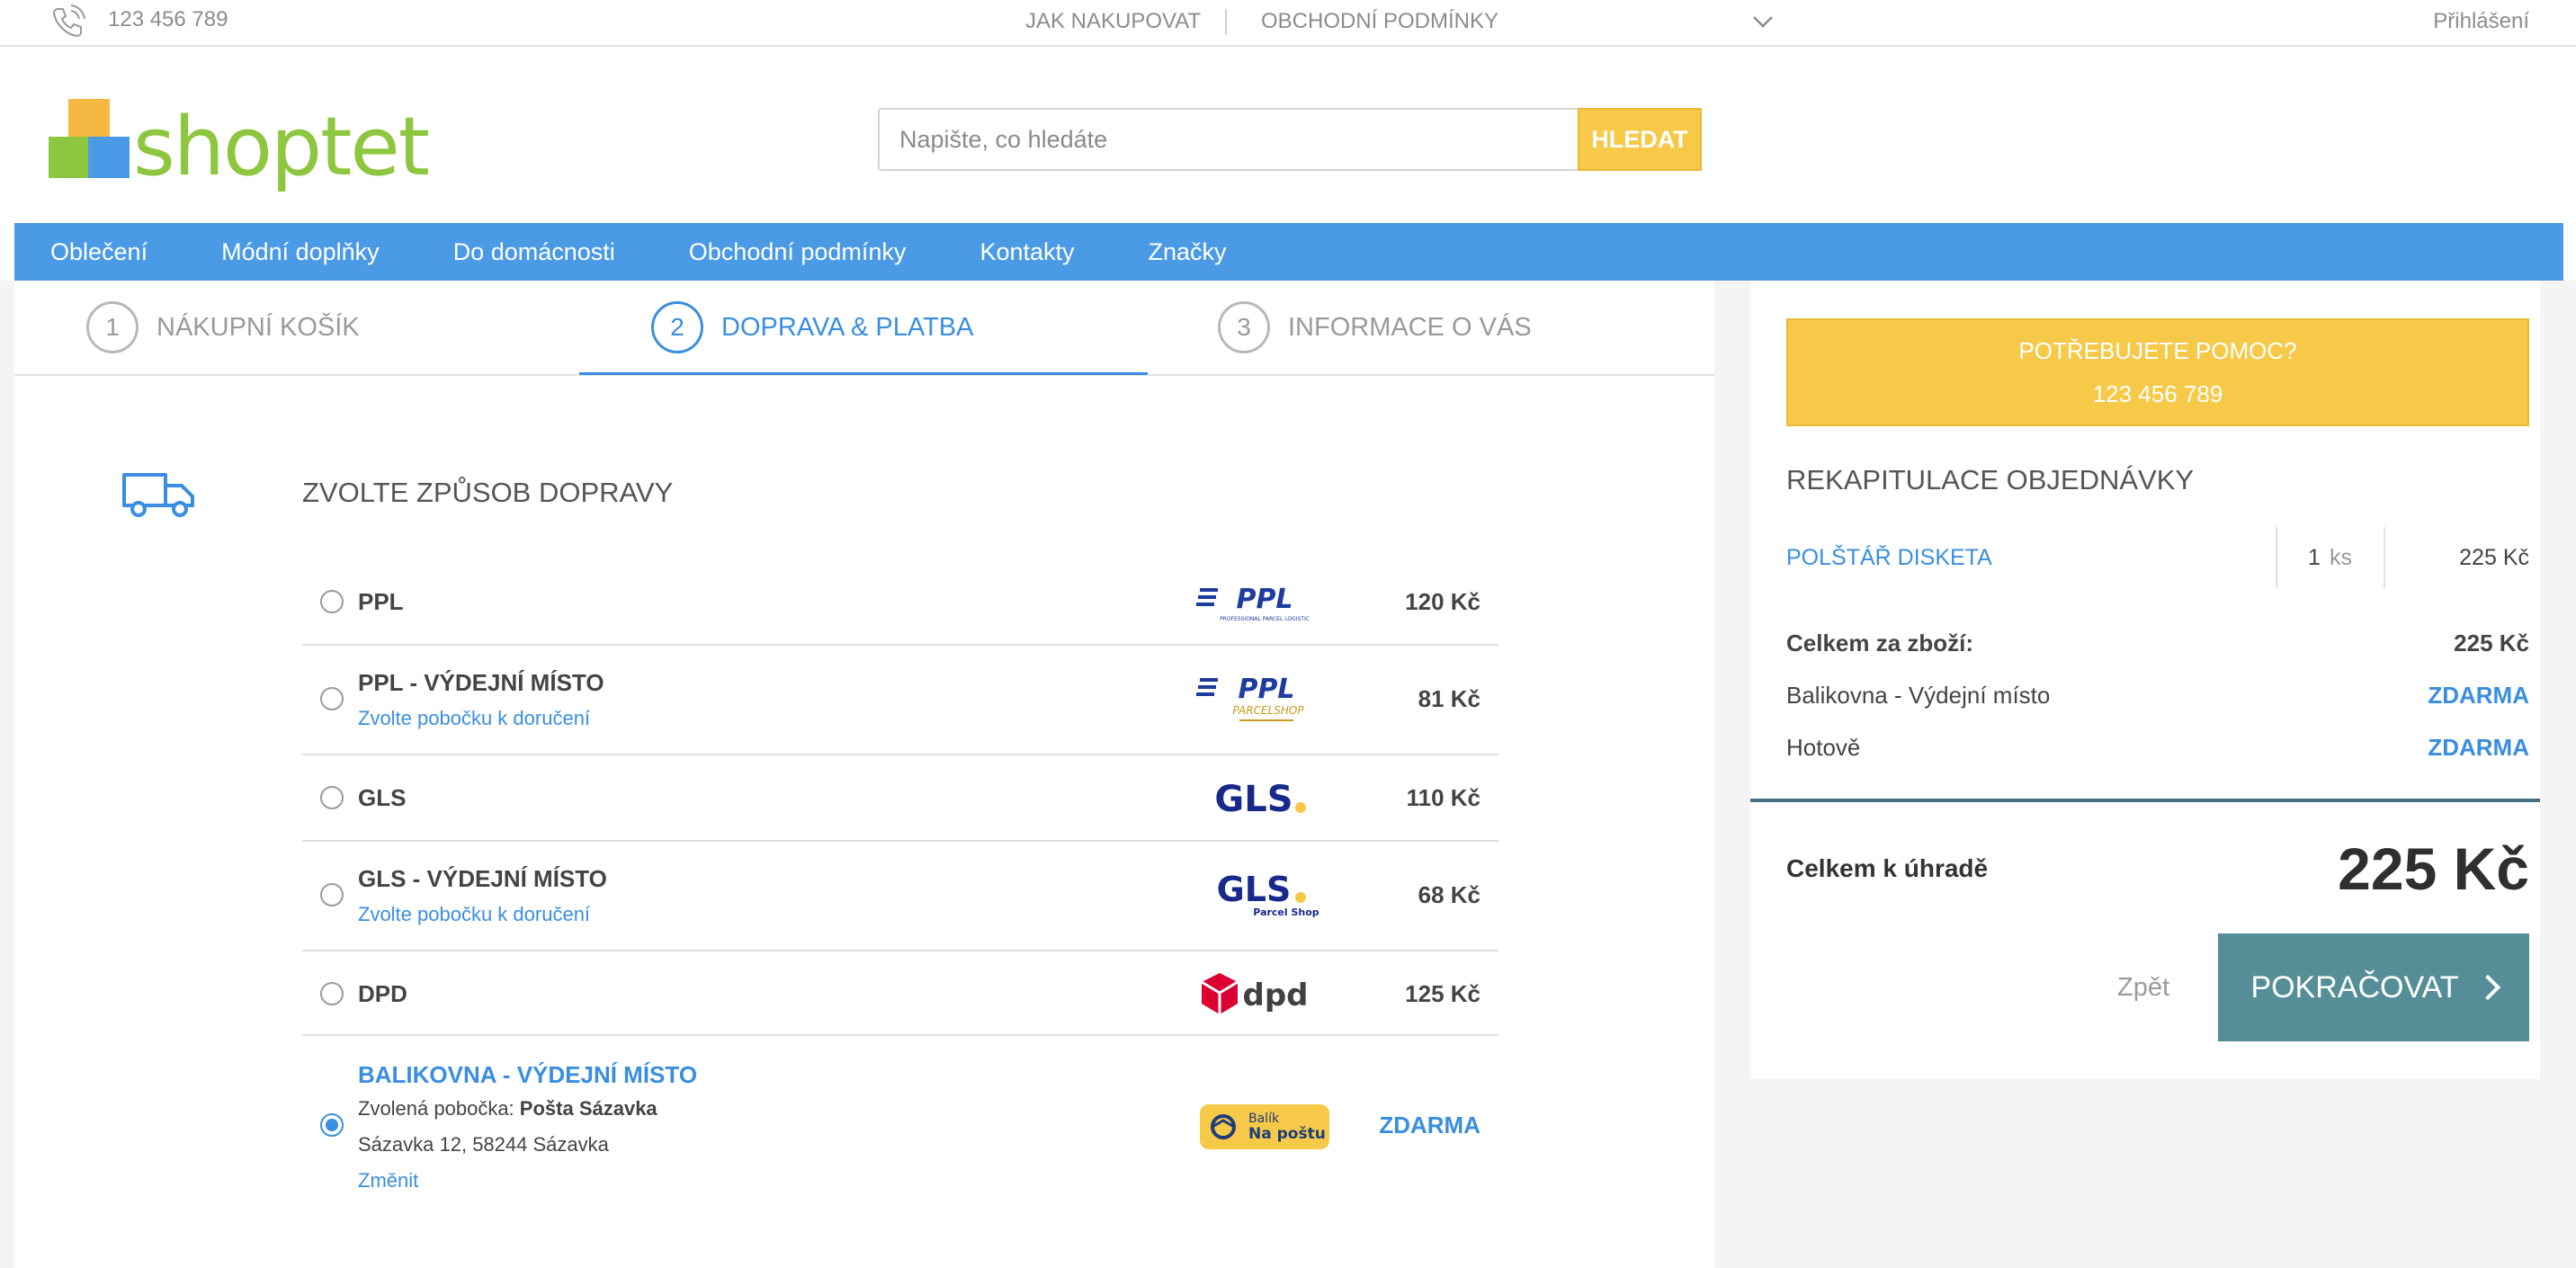  I want to click on radio-gls, so click(332, 797).